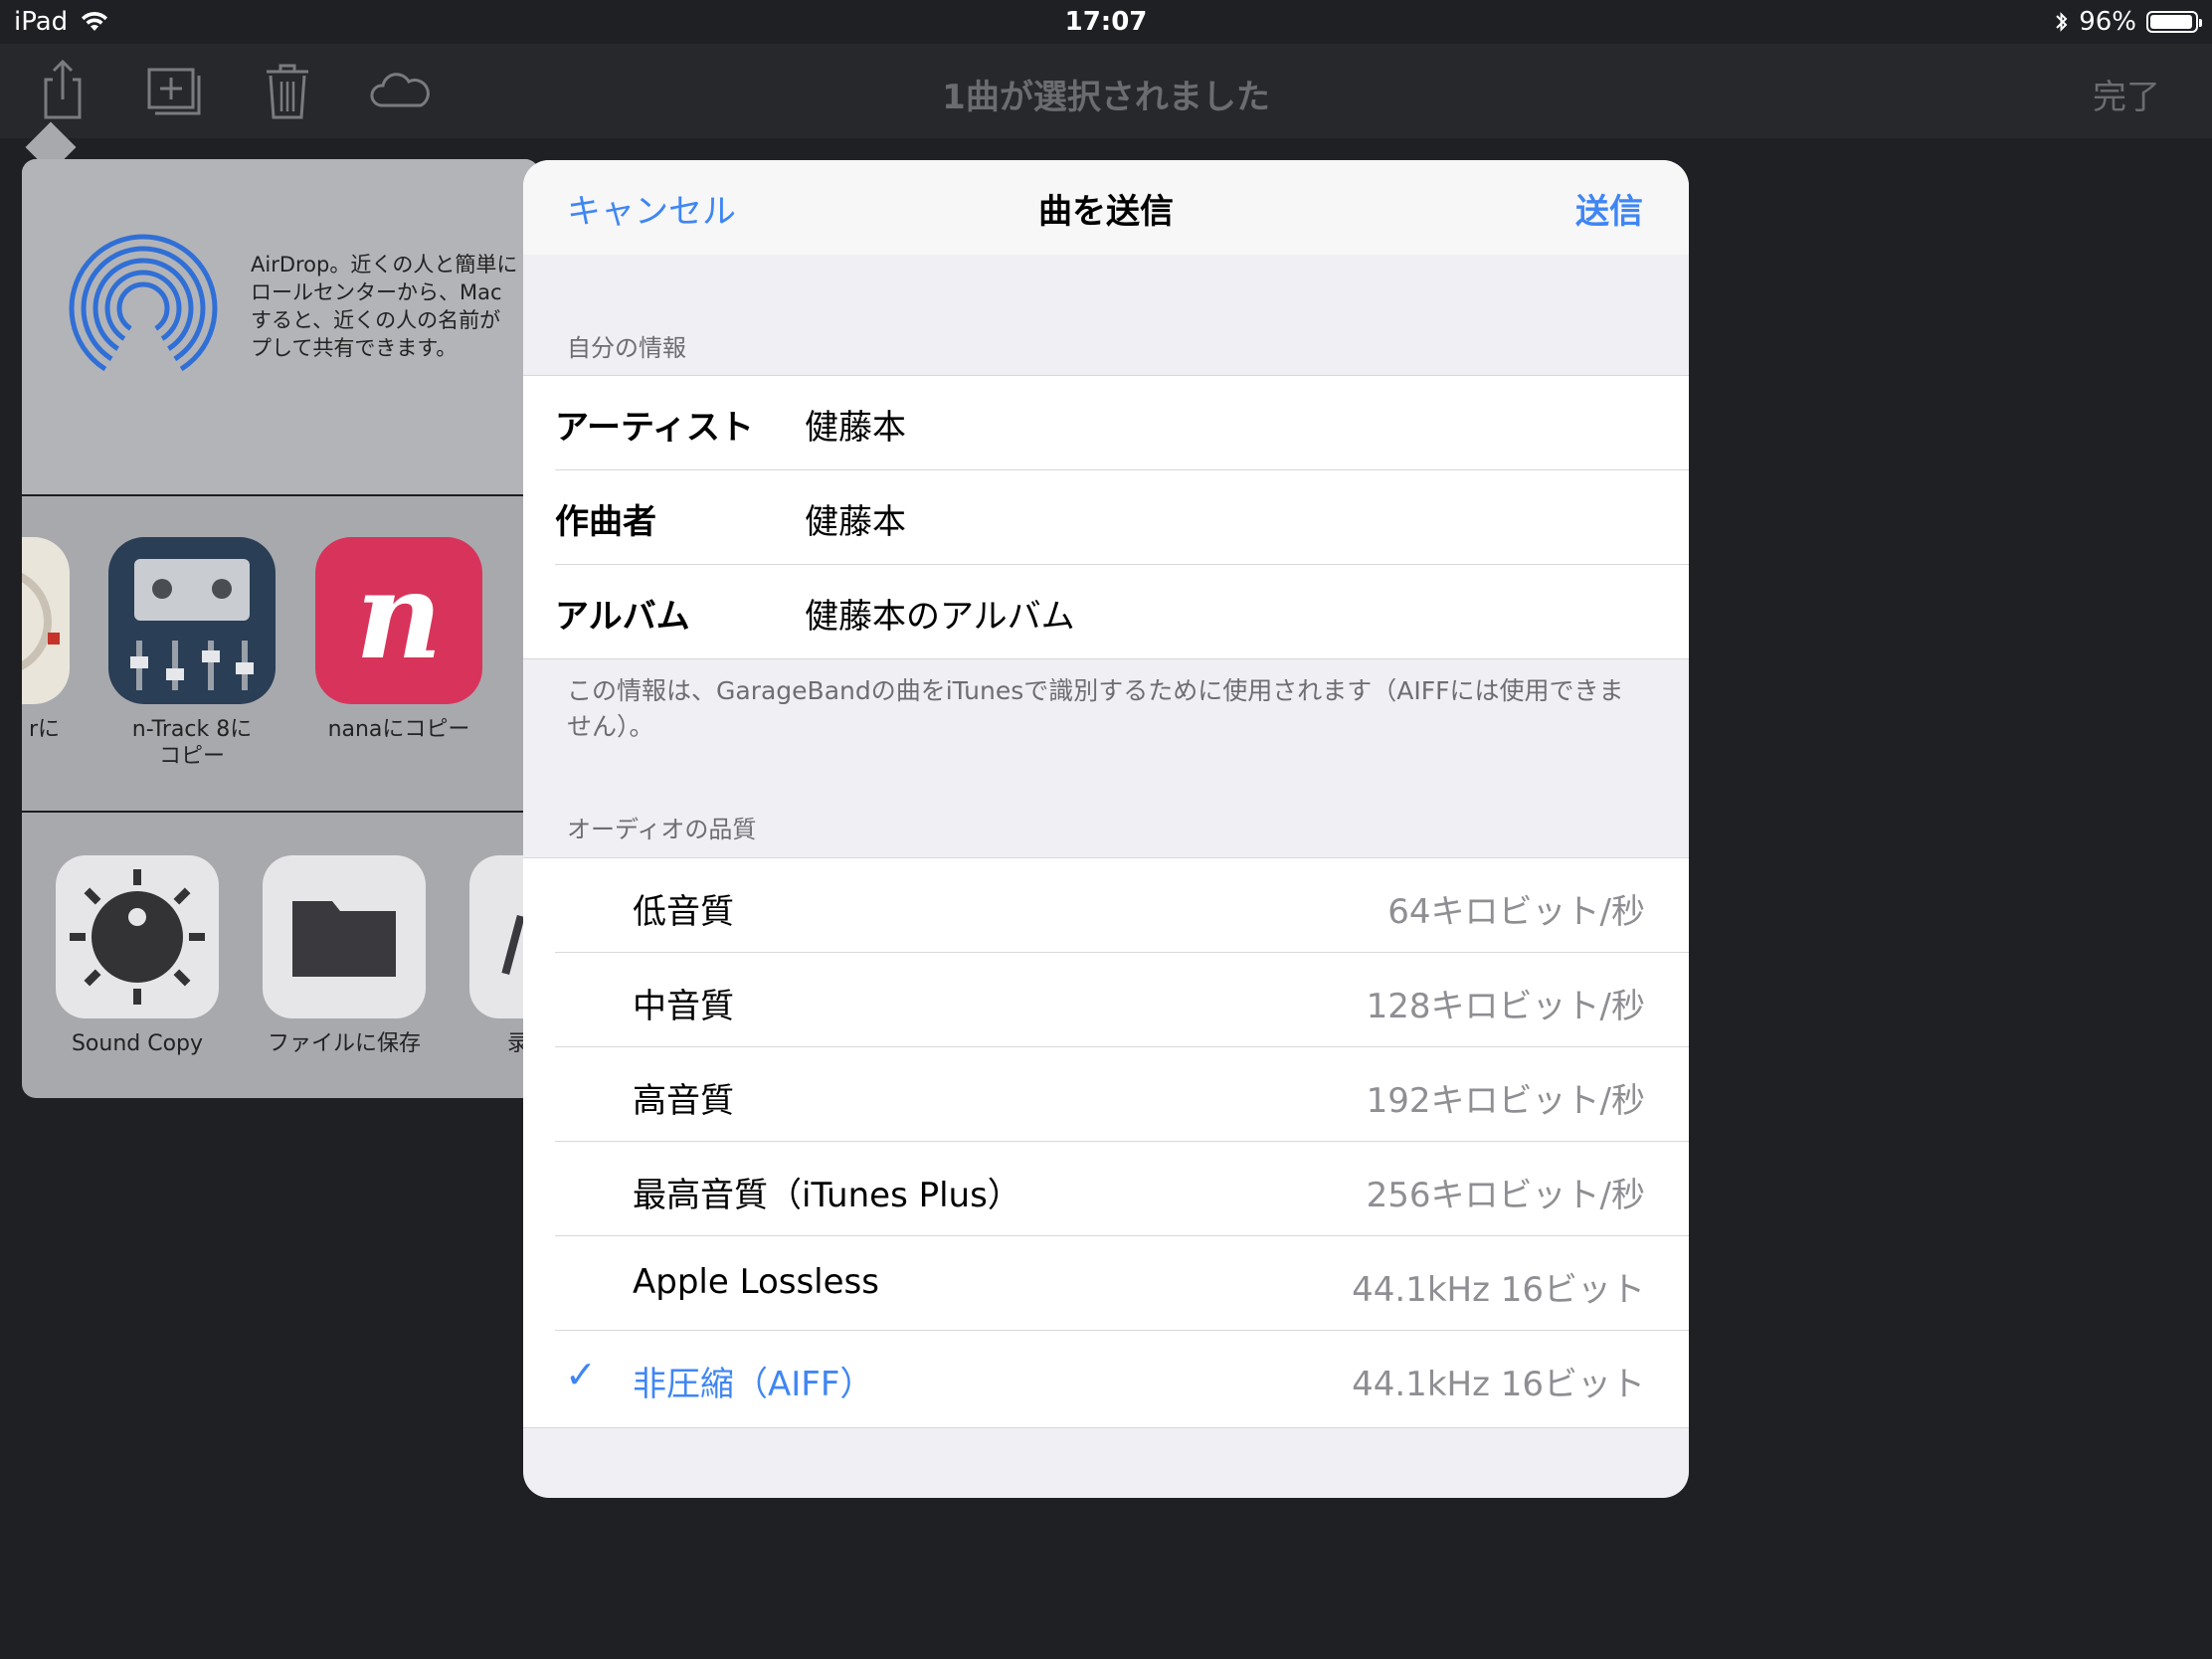 This screenshot has height=1659, width=2212. What do you see at coordinates (683, 912) in the screenshot?
I see `quality-label: 低音質` at bounding box center [683, 912].